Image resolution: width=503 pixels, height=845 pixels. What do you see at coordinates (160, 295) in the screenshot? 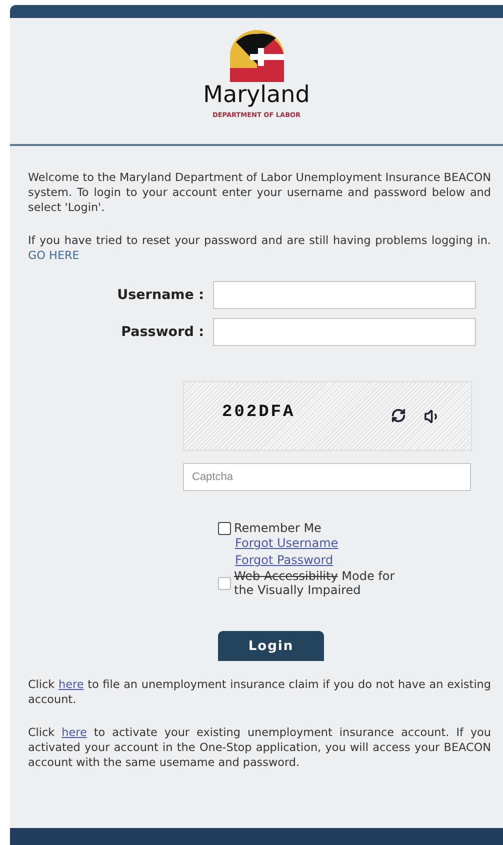
I see `field-label: Username :` at bounding box center [160, 295].